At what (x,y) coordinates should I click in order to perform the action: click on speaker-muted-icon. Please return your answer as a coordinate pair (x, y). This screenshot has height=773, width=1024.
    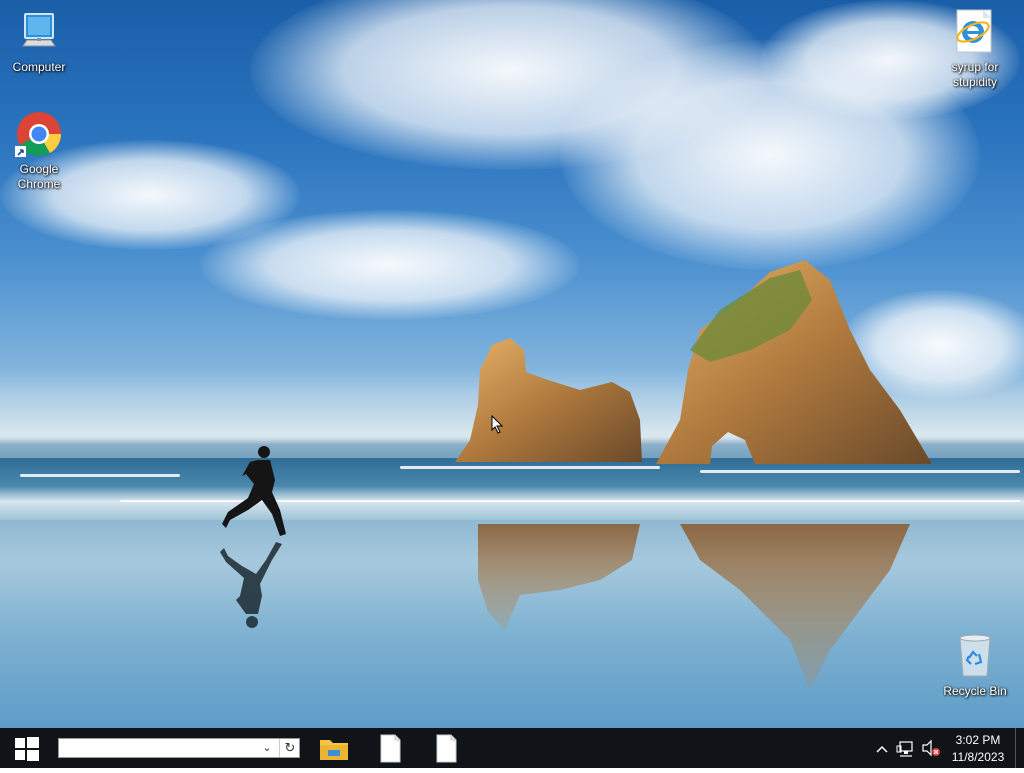
    Looking at the image, I should click on (931, 748).